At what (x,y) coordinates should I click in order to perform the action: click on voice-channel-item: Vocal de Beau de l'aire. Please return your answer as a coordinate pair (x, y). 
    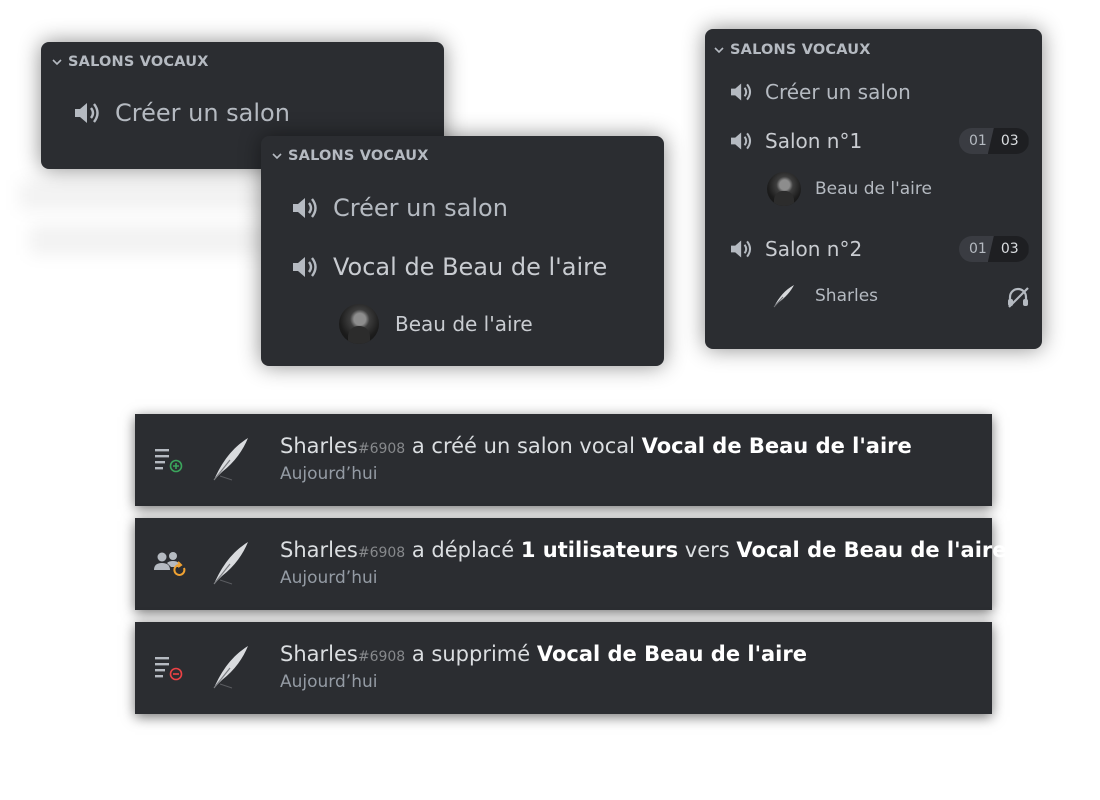
    Looking at the image, I should click on (449, 267).